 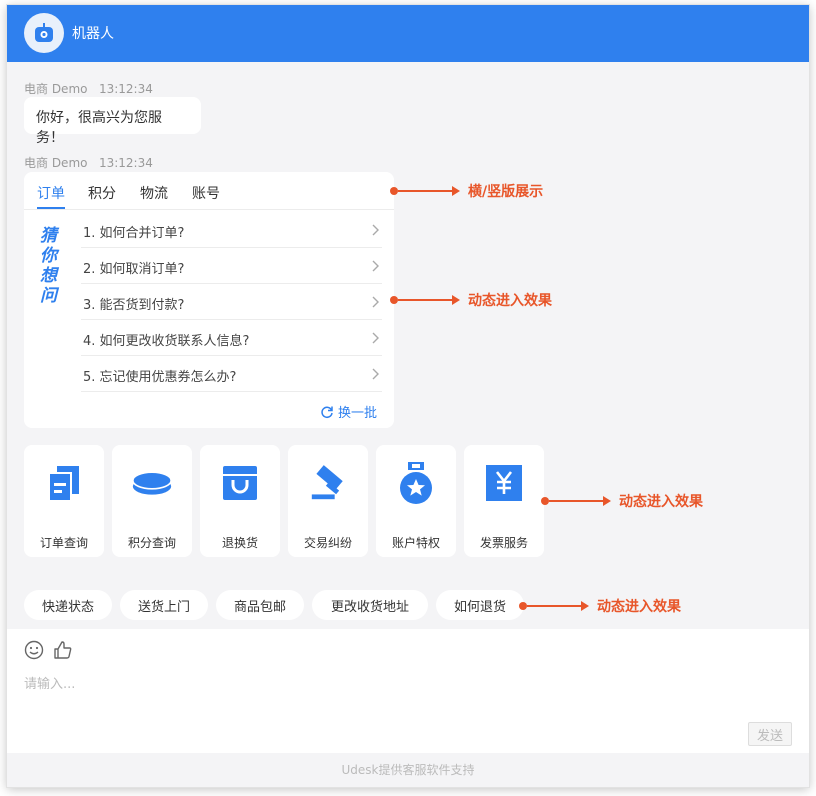 What do you see at coordinates (503, 543) in the screenshot?
I see `tile-label: 发票服务` at bounding box center [503, 543].